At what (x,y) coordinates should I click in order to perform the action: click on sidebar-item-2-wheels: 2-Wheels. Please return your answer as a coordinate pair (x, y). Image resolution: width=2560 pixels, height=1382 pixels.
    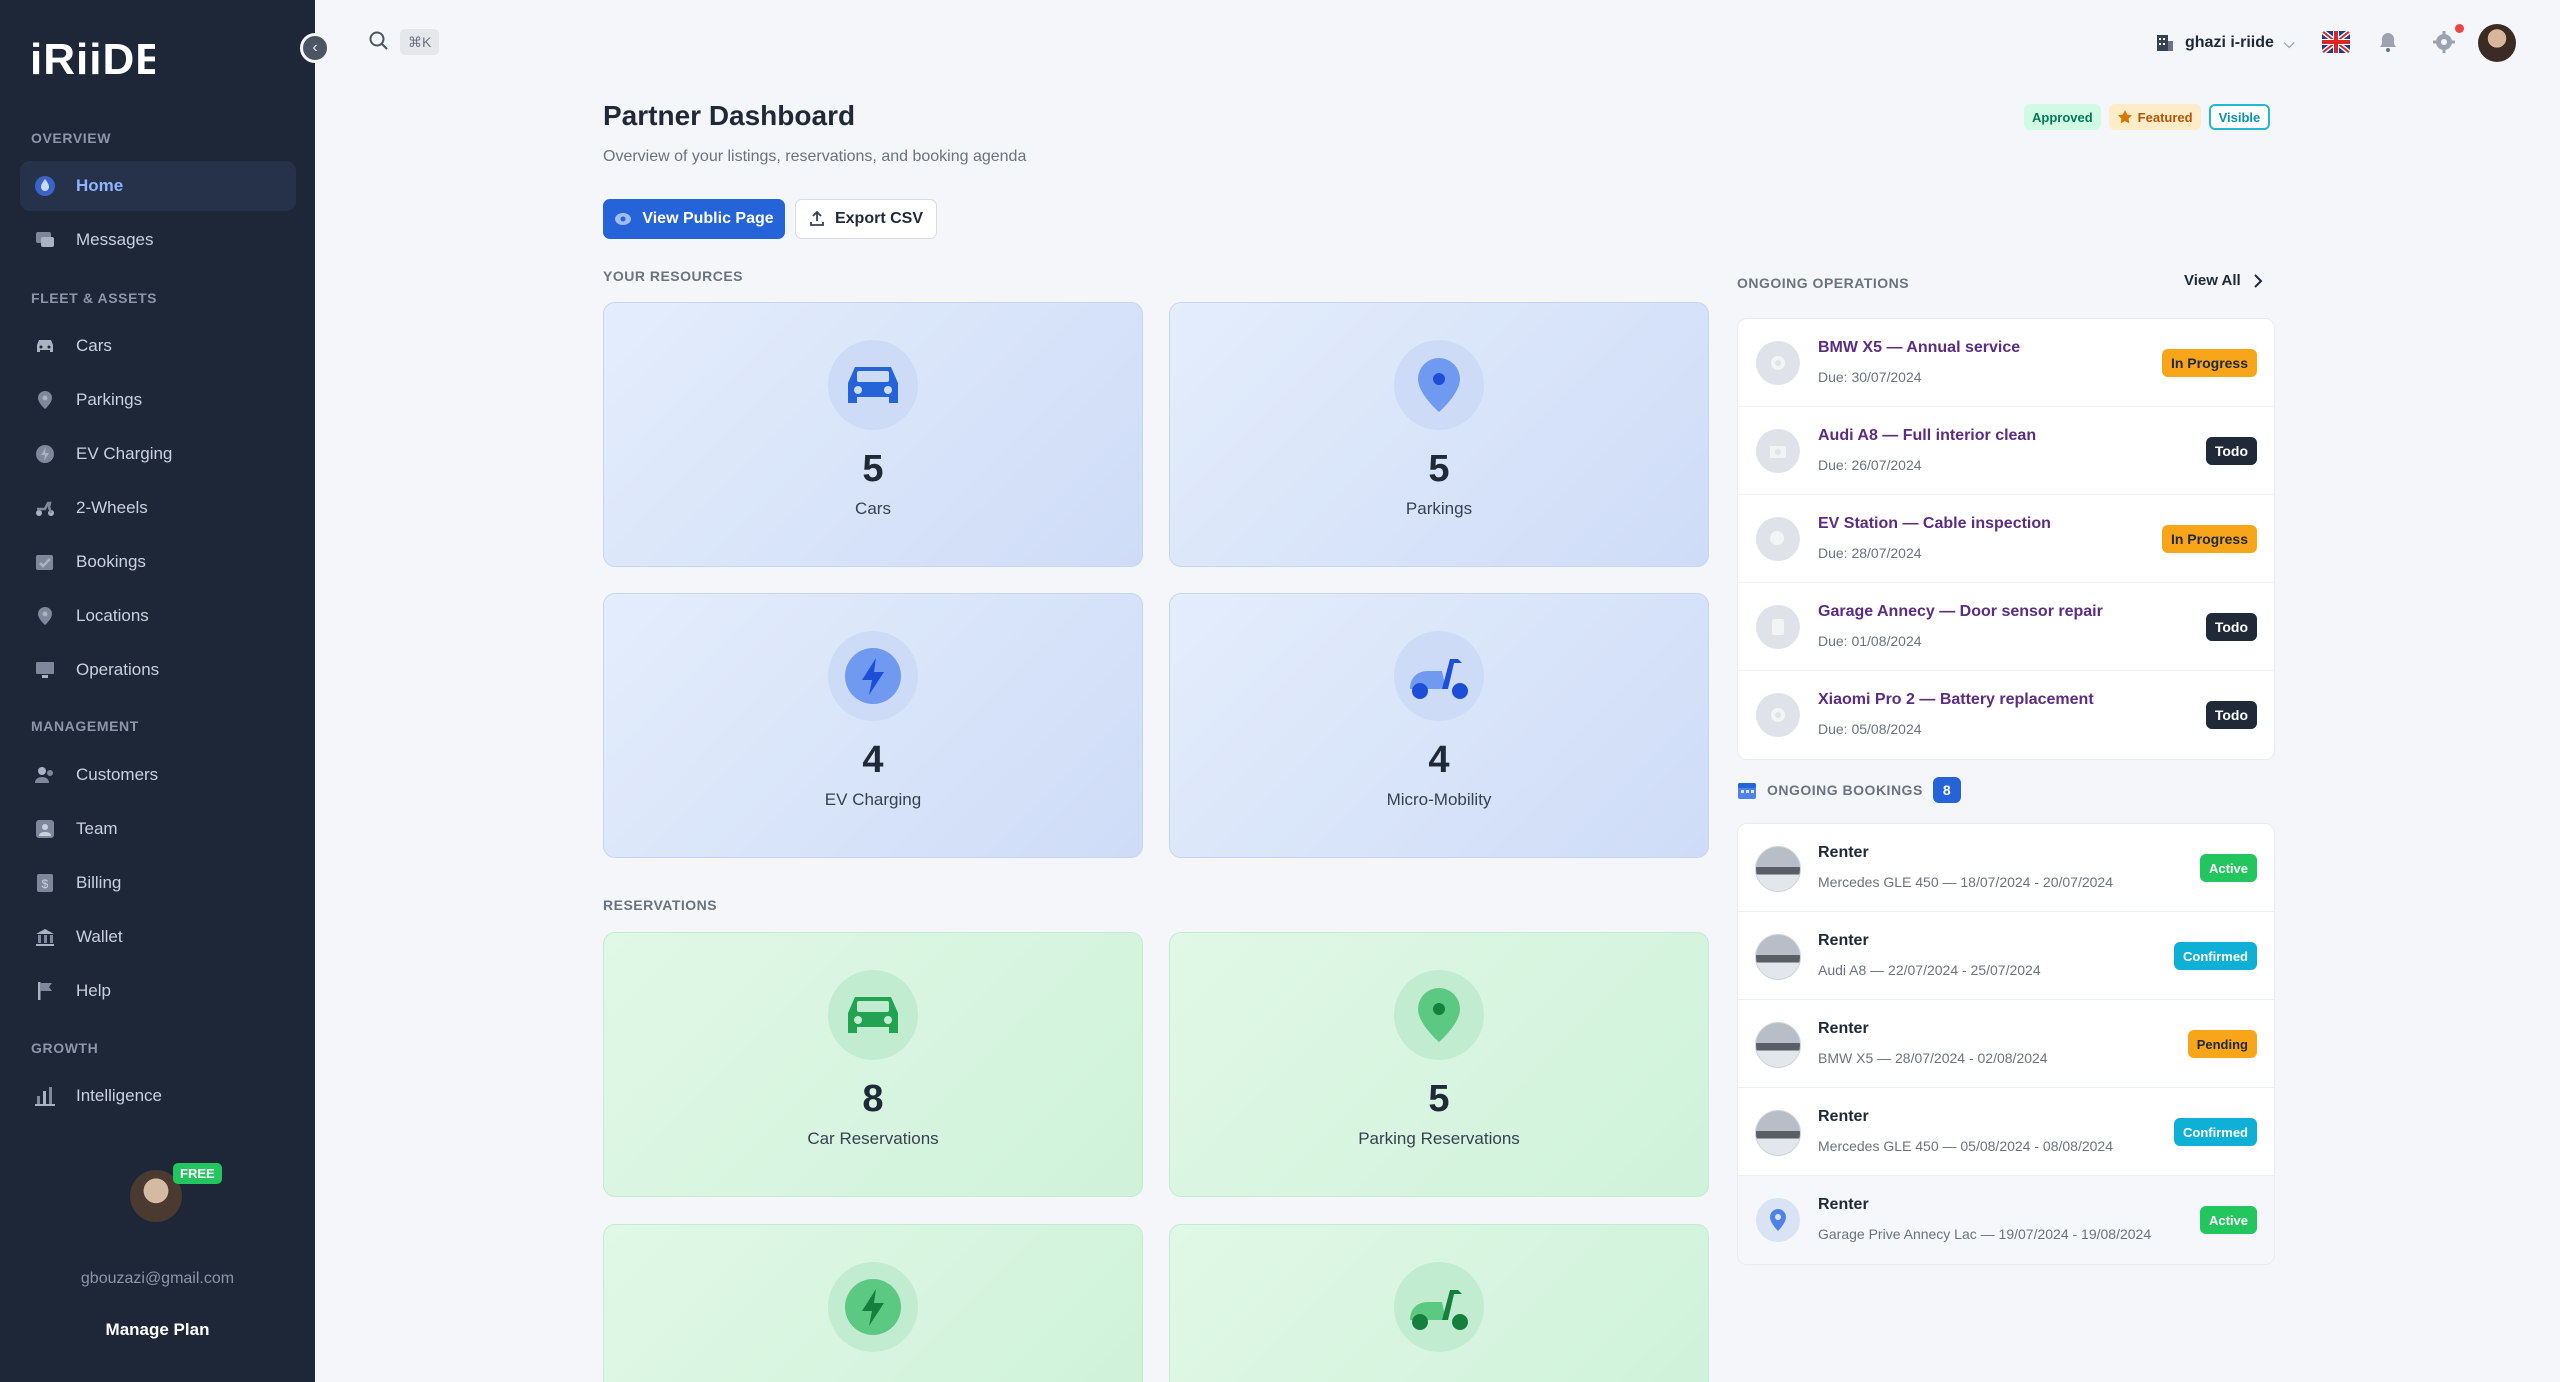
    Looking at the image, I should click on (158, 508).